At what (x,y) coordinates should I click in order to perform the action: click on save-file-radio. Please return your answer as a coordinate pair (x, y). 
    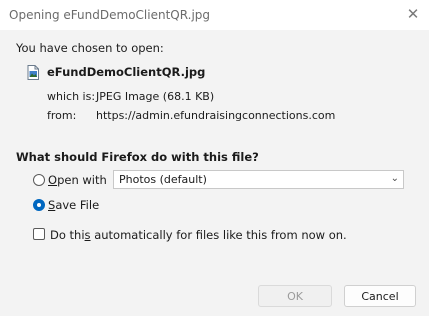
    Looking at the image, I should click on (39, 205).